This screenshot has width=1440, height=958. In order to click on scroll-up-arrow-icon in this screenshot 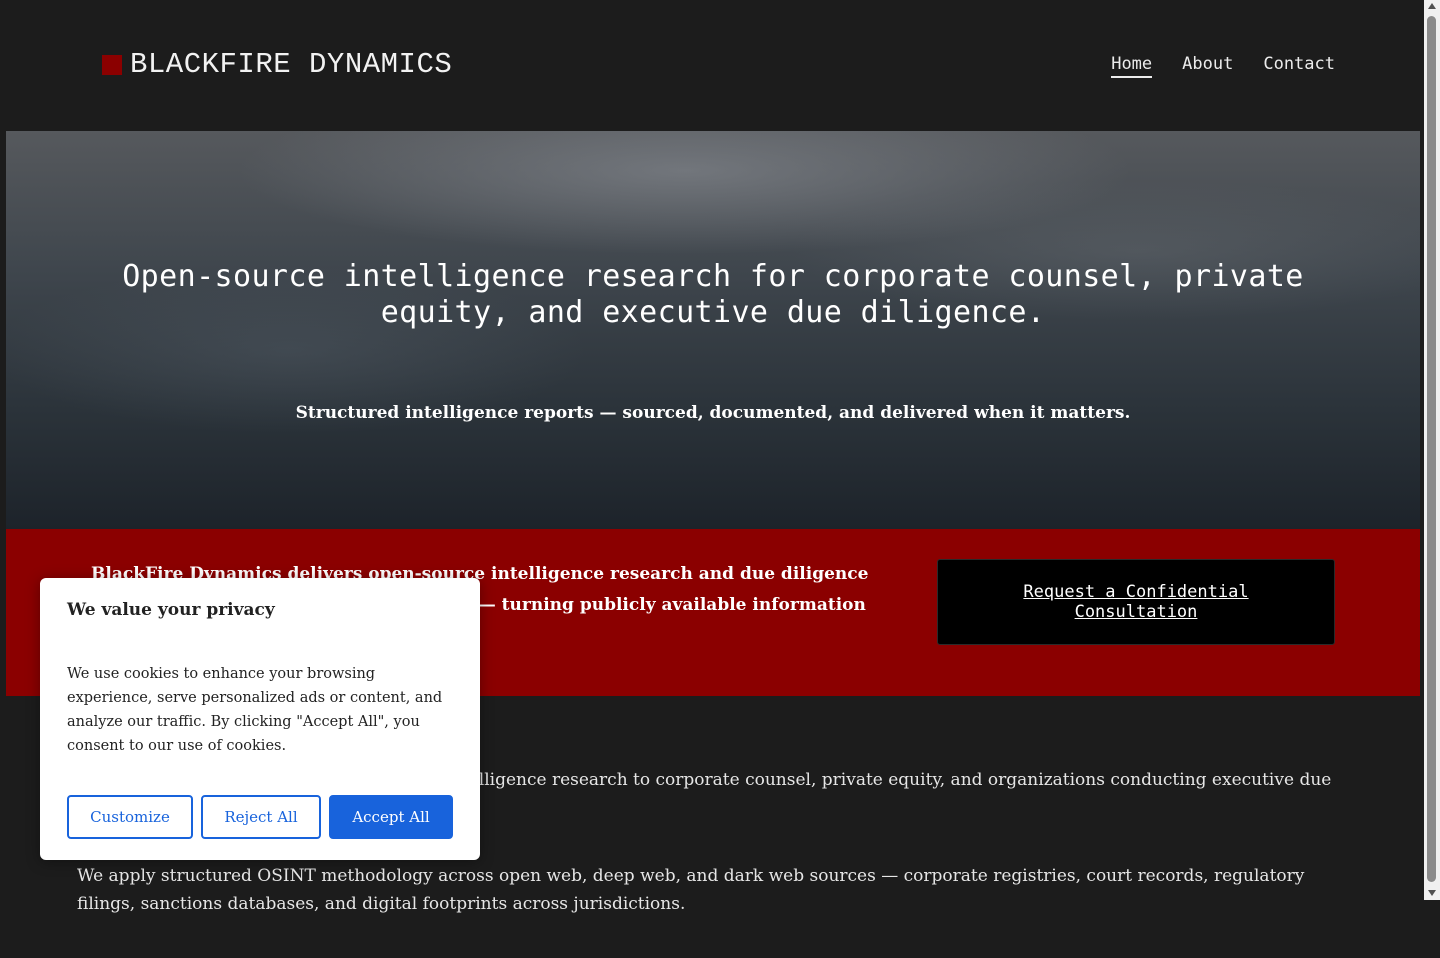, I will do `click(1432, 6)`.